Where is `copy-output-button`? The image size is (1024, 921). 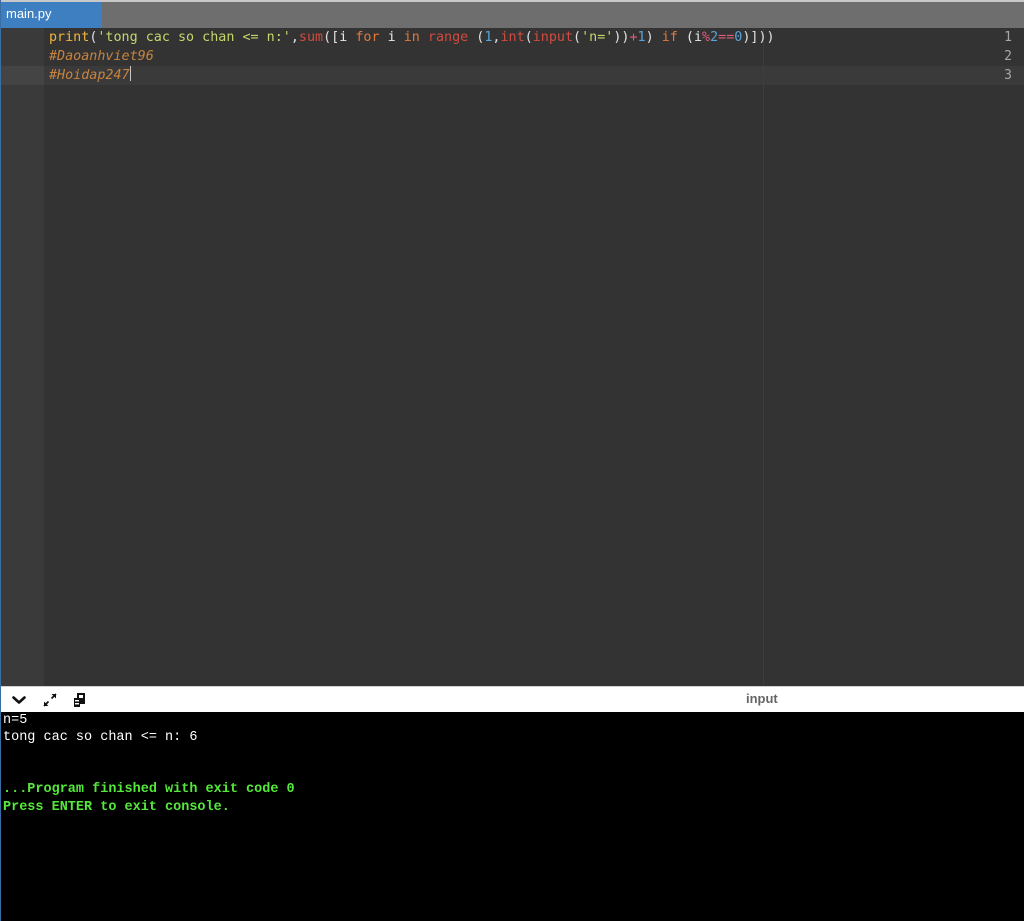
copy-output-button is located at coordinates (80, 700).